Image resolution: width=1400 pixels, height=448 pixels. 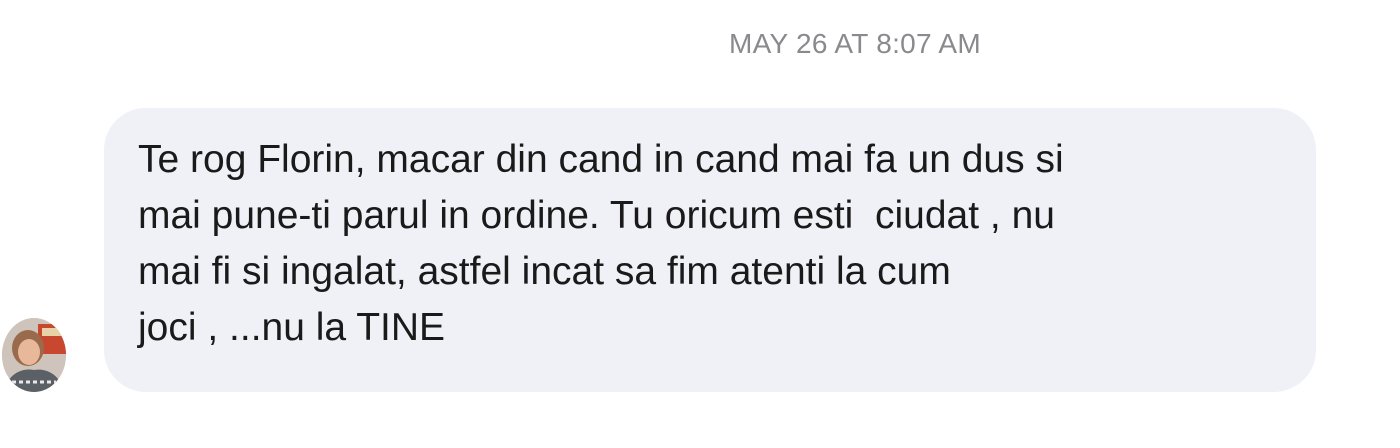 I want to click on message-timestamp: MAY 26 AT 8:07 AM, so click(x=855, y=43).